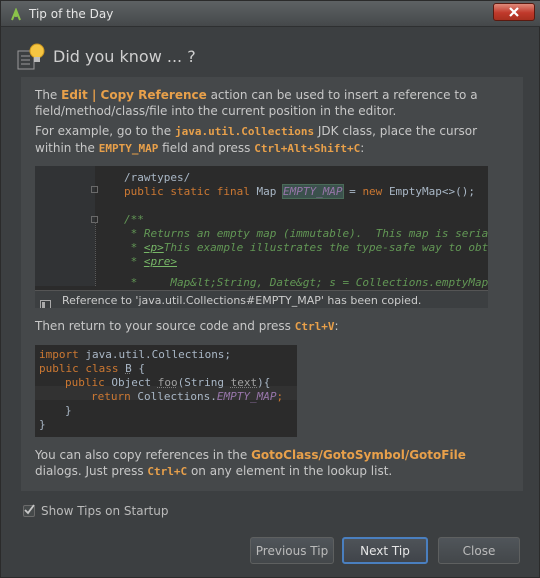 The image size is (540, 578). Describe the element at coordinates (206, 148) in the screenshot. I see `text: field and press` at that location.